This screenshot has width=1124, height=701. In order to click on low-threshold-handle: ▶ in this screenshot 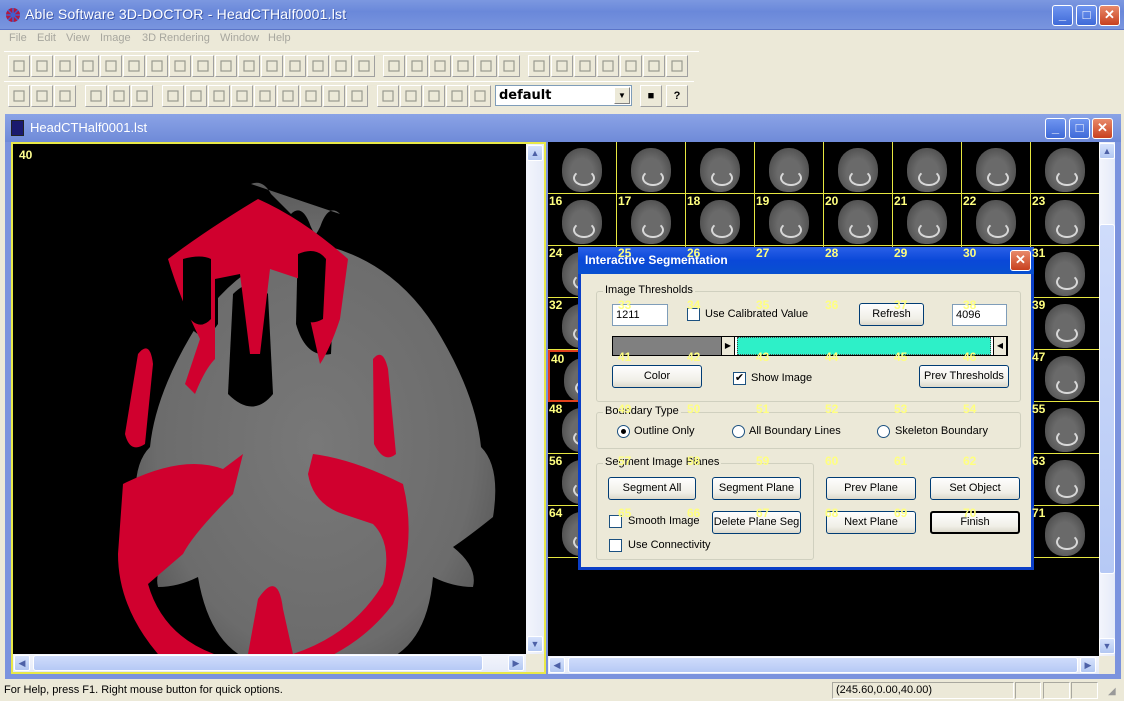, I will do `click(728, 346)`.